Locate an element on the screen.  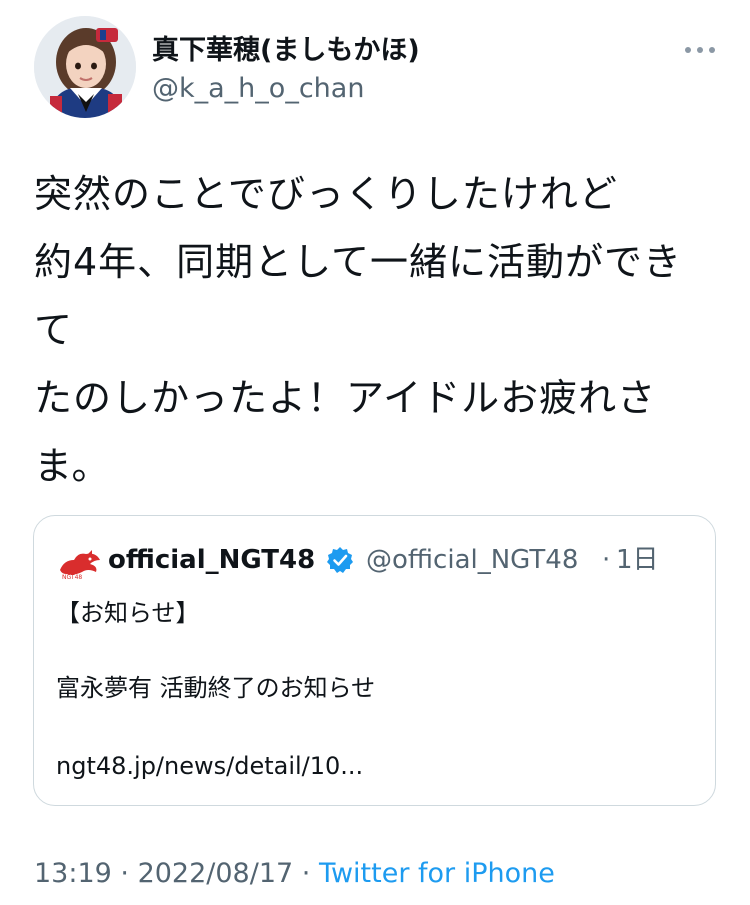
quoted-time: 1日 is located at coordinates (637, 560).